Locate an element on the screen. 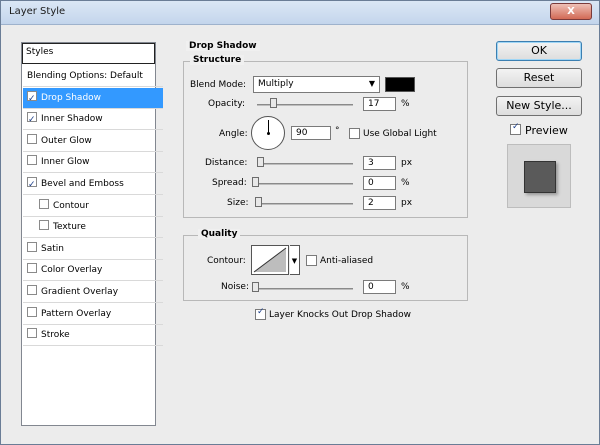  window-title: Layer Style is located at coordinates (37, 11).